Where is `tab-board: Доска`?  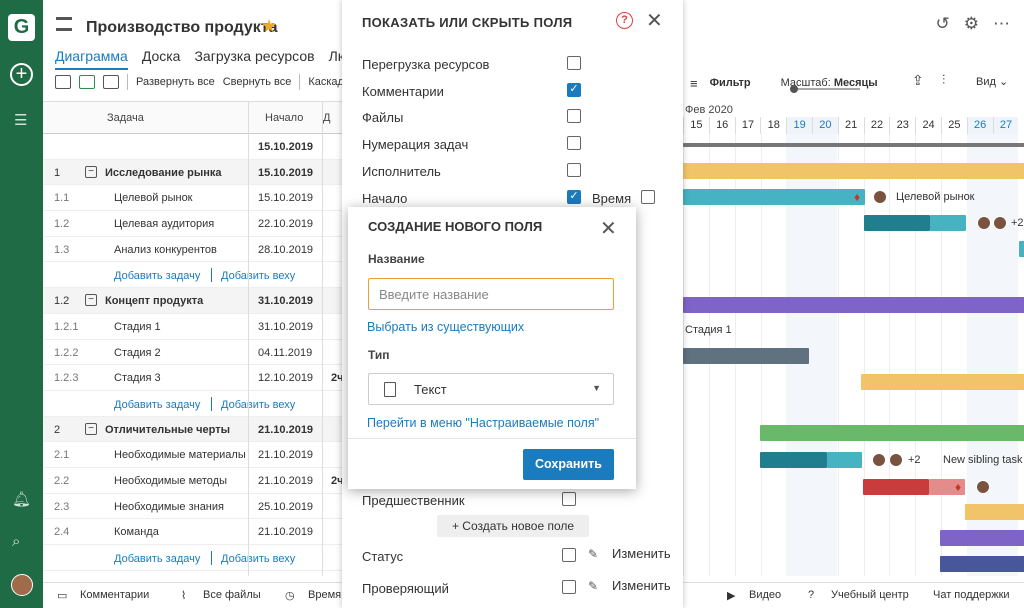 tab-board: Доска is located at coordinates (161, 59).